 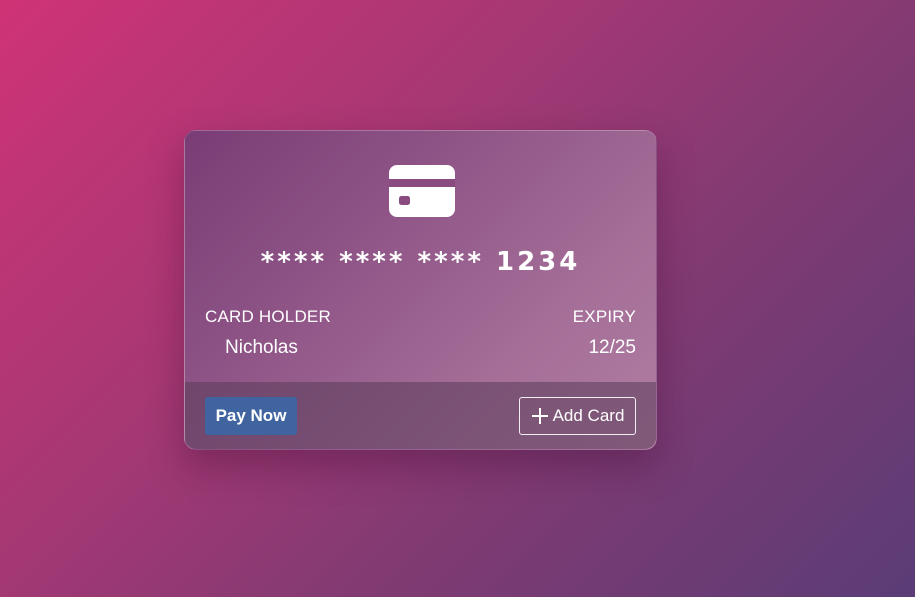 I want to click on expiry-label: EXPIRY, so click(x=604, y=316).